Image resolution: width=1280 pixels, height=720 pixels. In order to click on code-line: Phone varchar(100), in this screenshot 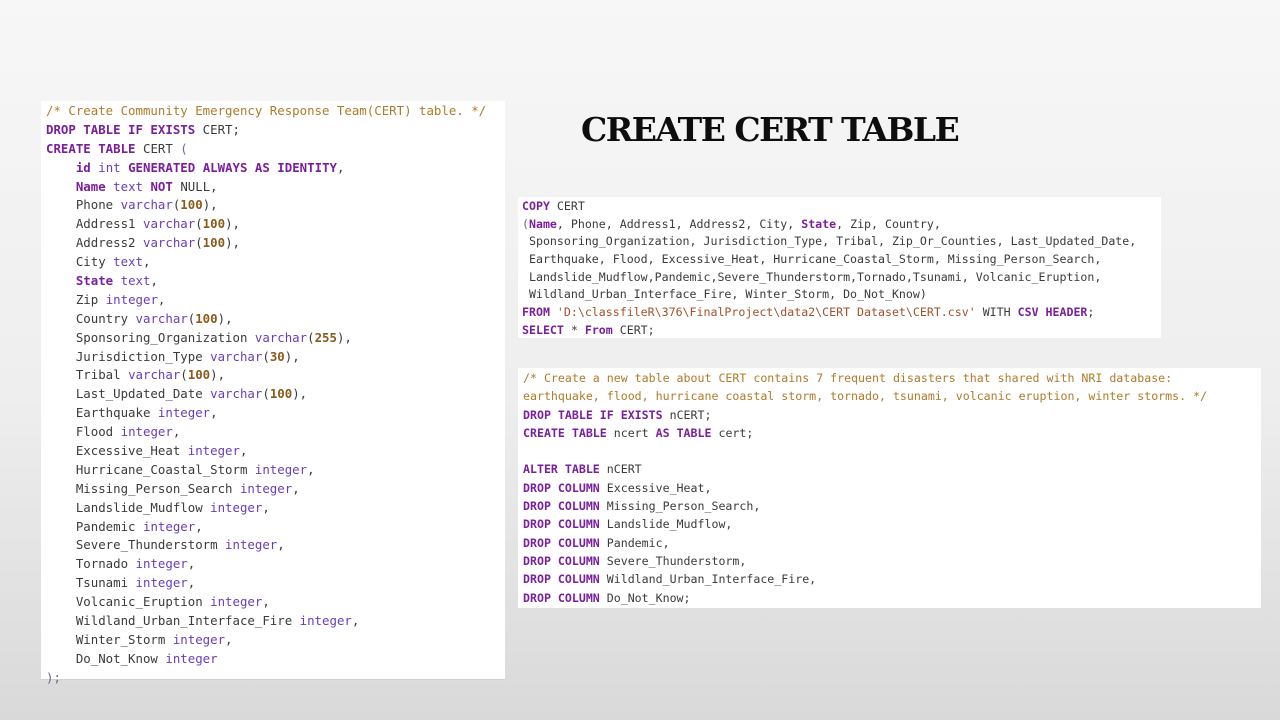, I will do `click(275, 205)`.